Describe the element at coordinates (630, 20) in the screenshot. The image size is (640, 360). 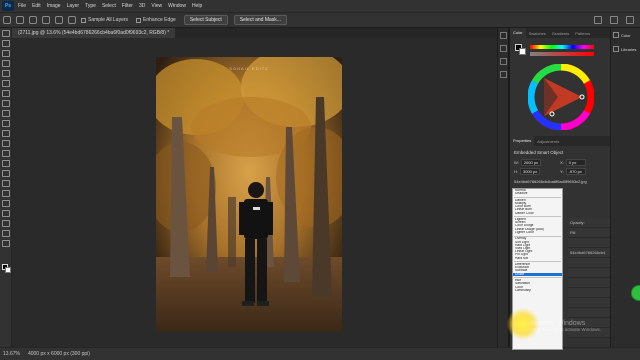
I see `share-icon` at that location.